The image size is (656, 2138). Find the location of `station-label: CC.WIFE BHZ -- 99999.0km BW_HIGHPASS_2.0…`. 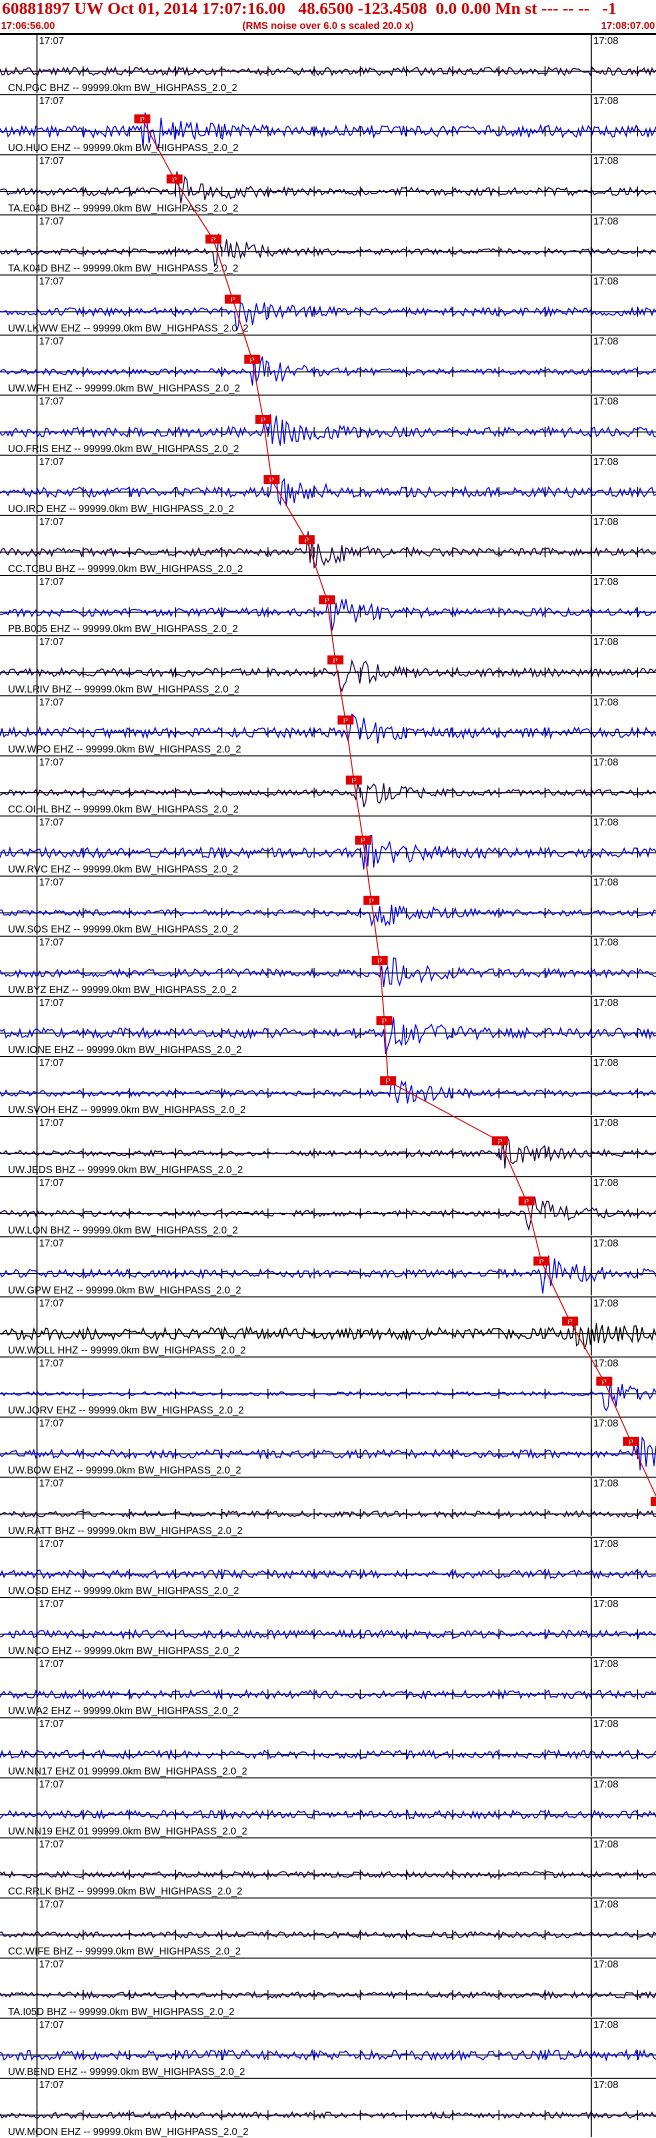

station-label: CC.WIFE BHZ -- 99999.0km BW_HIGHPASS_2.0… is located at coordinates (124, 1952).